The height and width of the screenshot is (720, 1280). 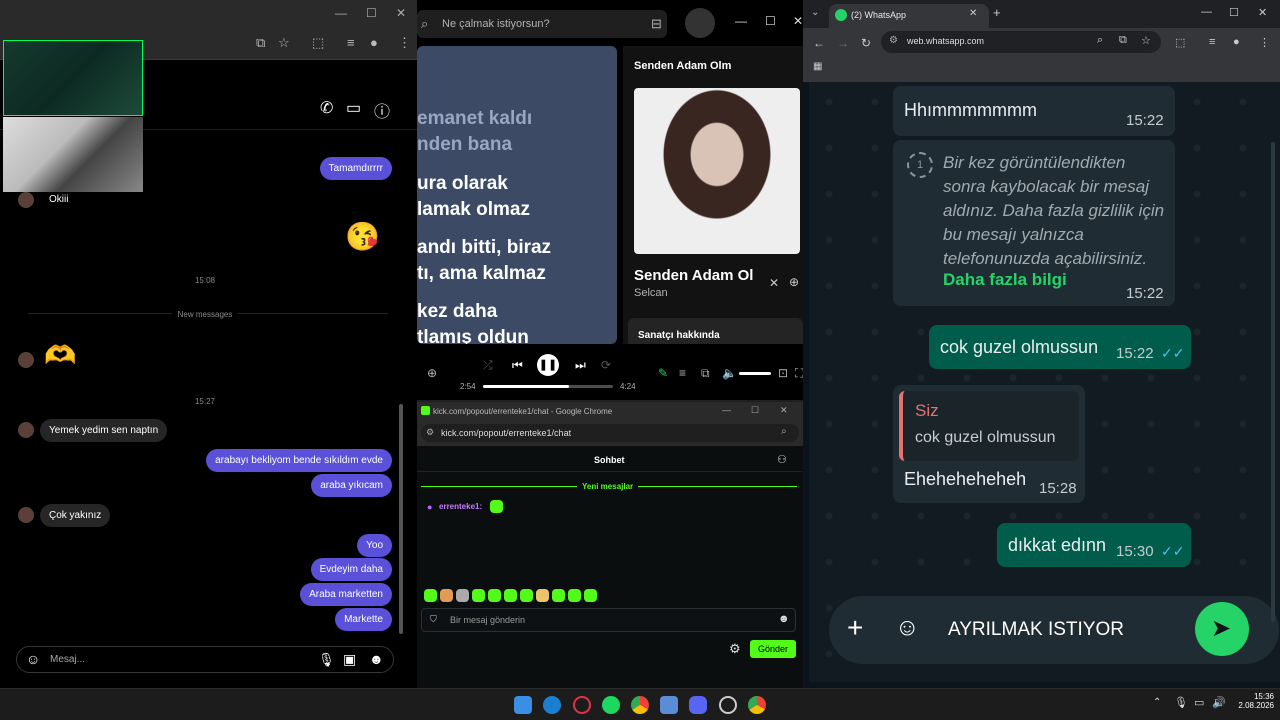 I want to click on devices-icon: ⧉, so click(x=705, y=373).